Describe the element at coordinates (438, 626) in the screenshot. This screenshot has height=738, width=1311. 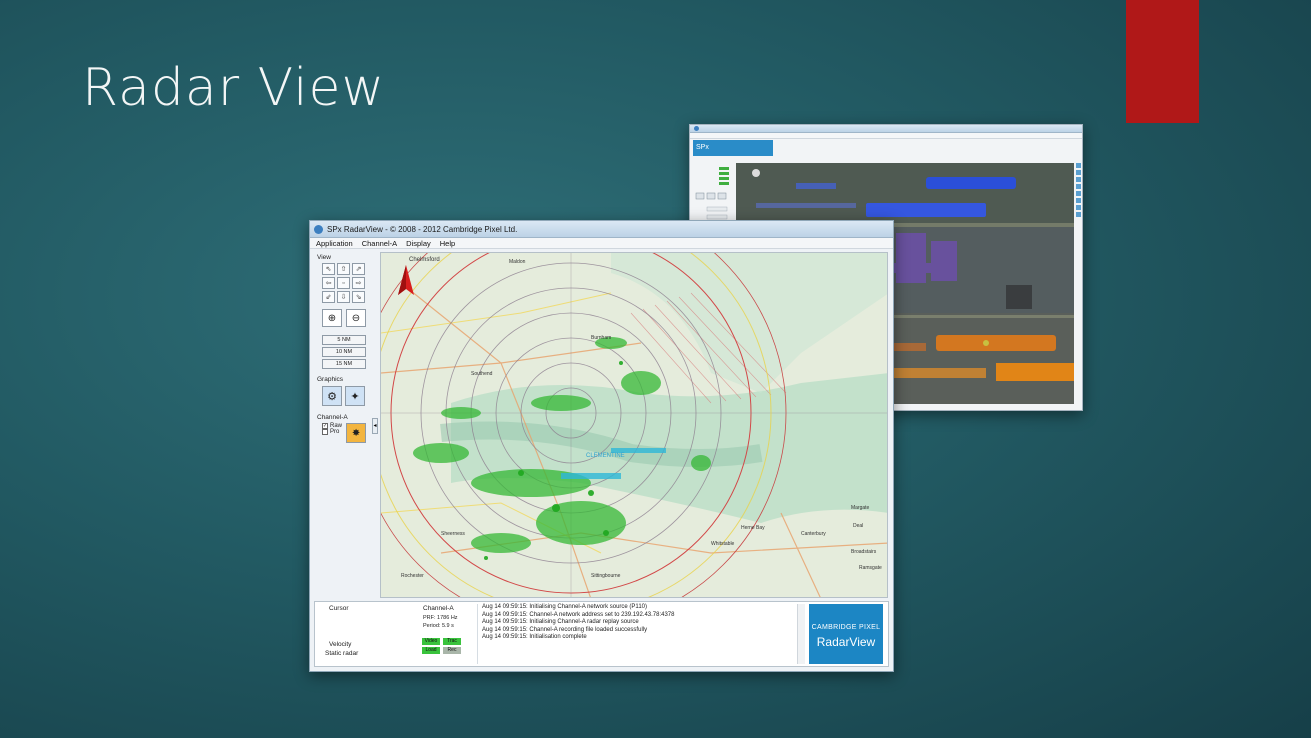
I see `period-value: Period: 5.9 s` at that location.